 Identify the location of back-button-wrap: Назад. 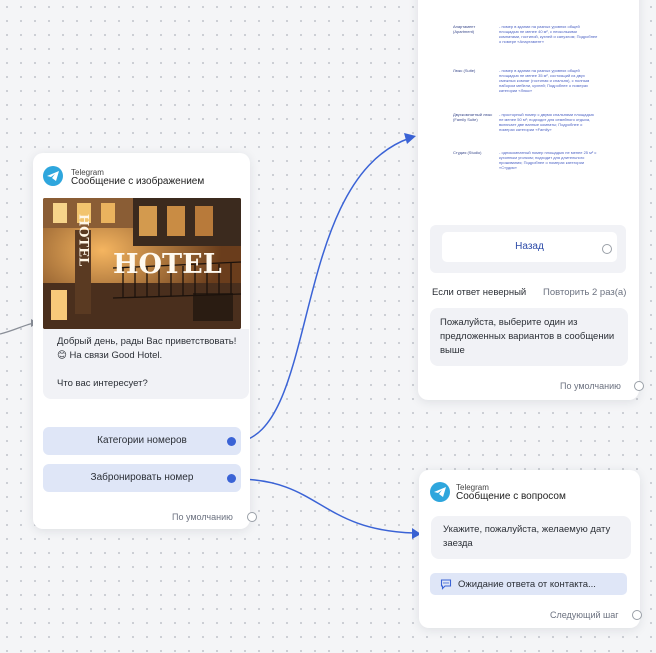
(528, 249).